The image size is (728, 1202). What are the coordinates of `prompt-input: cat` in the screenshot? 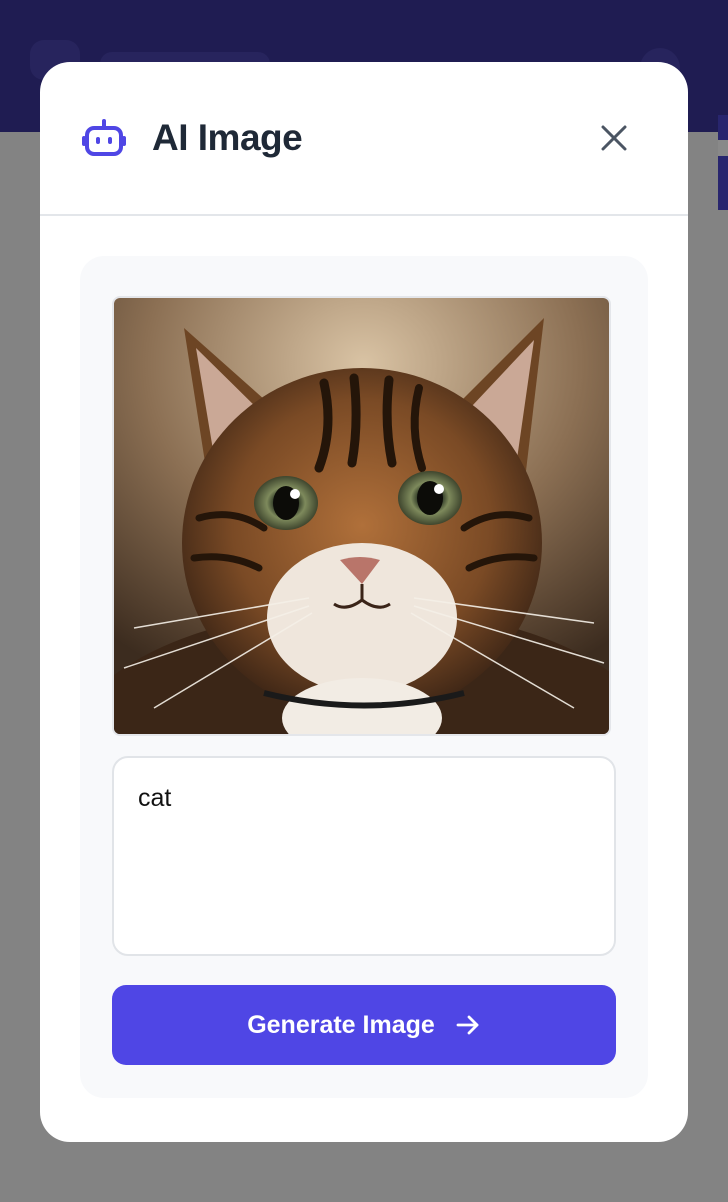 It's located at (364, 856).